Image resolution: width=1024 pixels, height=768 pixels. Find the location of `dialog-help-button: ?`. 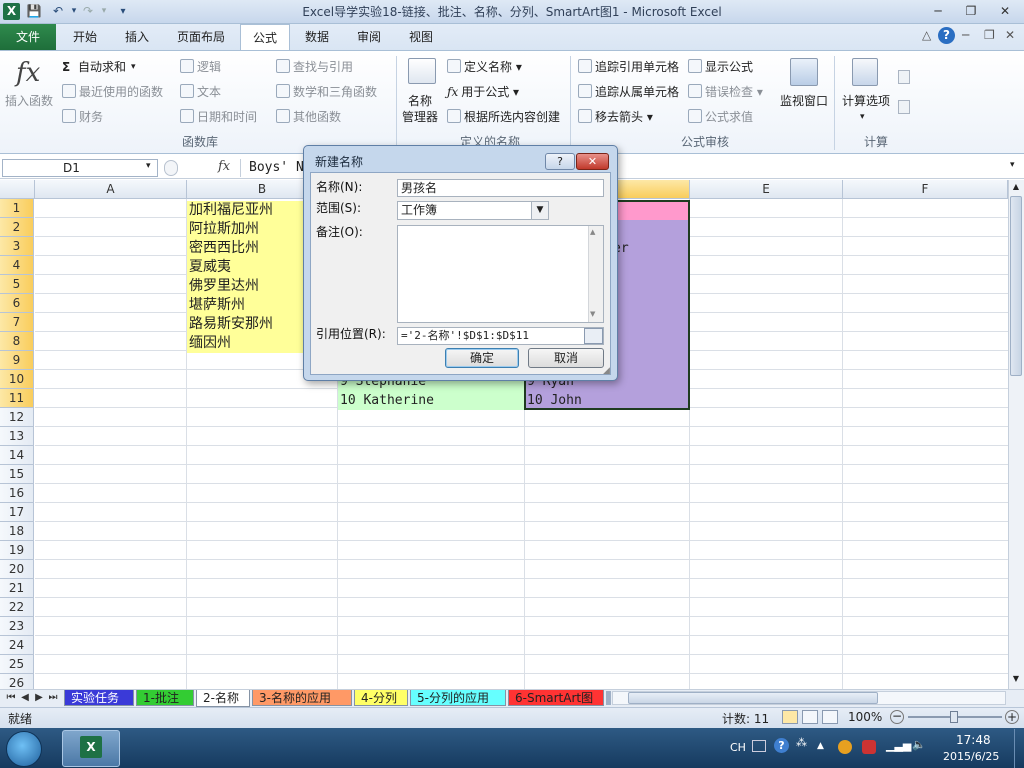

dialog-help-button: ? is located at coordinates (560, 161).